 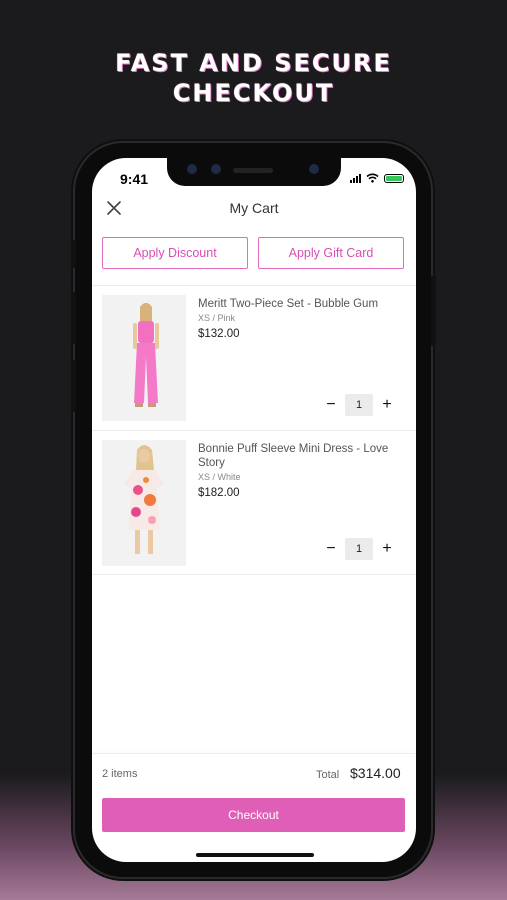 I want to click on items-count: 2 items, so click(x=120, y=774).